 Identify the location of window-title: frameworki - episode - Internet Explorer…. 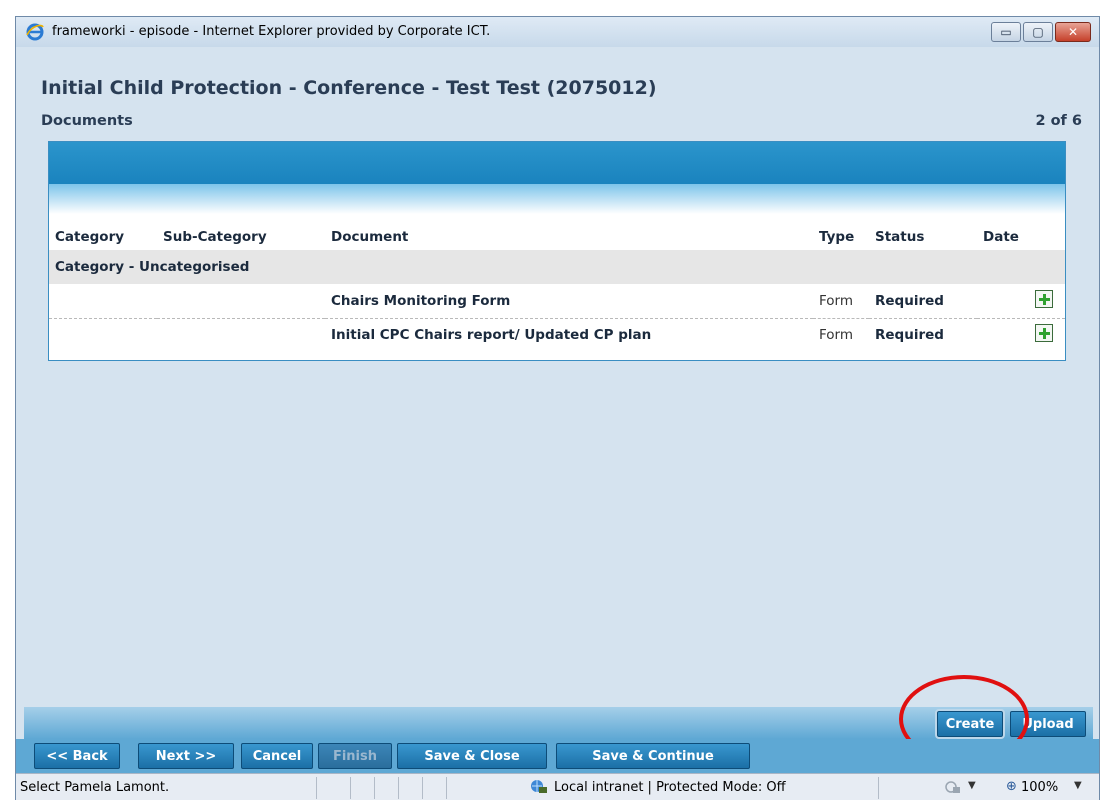
(271, 31).